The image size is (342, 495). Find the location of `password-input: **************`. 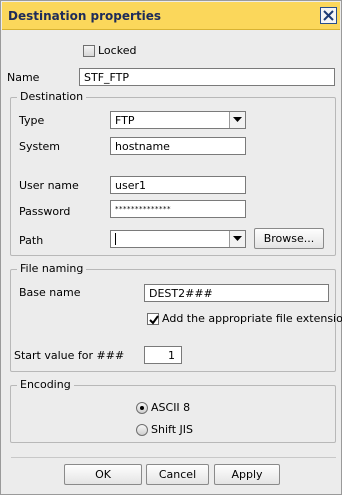

password-input: ************** is located at coordinates (178, 209).